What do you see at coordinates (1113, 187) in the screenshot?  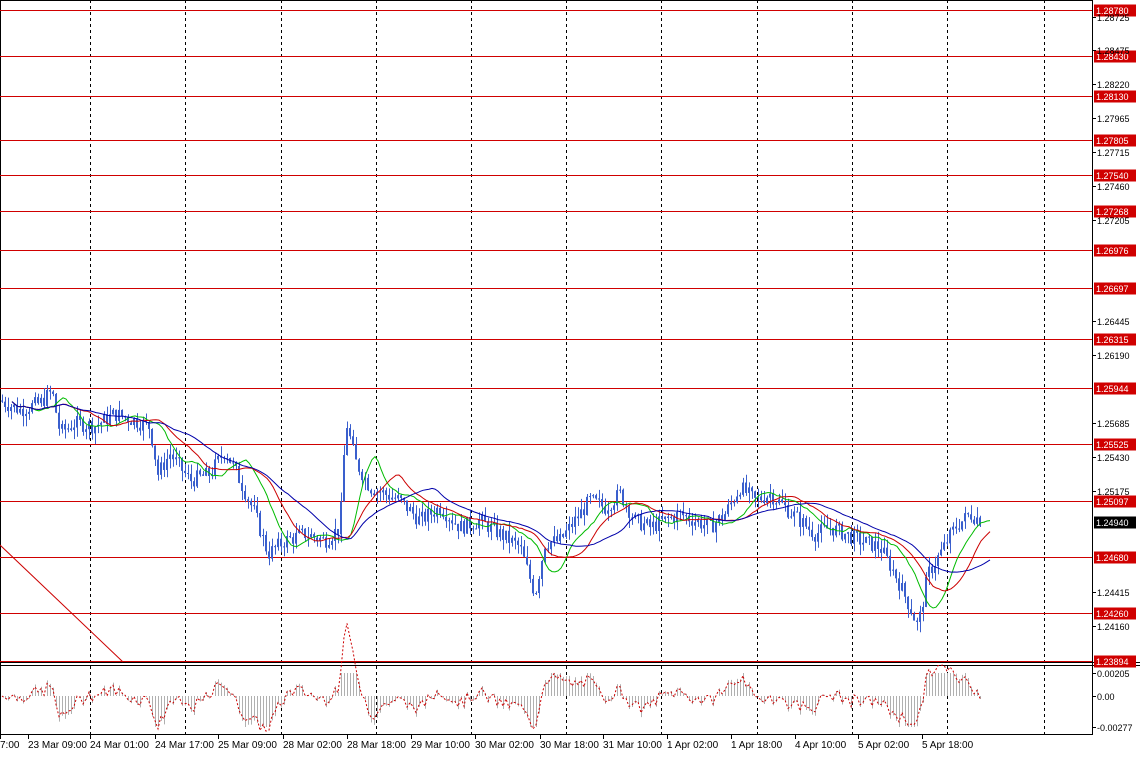 I see `price-tick-label: 1.27460` at bounding box center [1113, 187].